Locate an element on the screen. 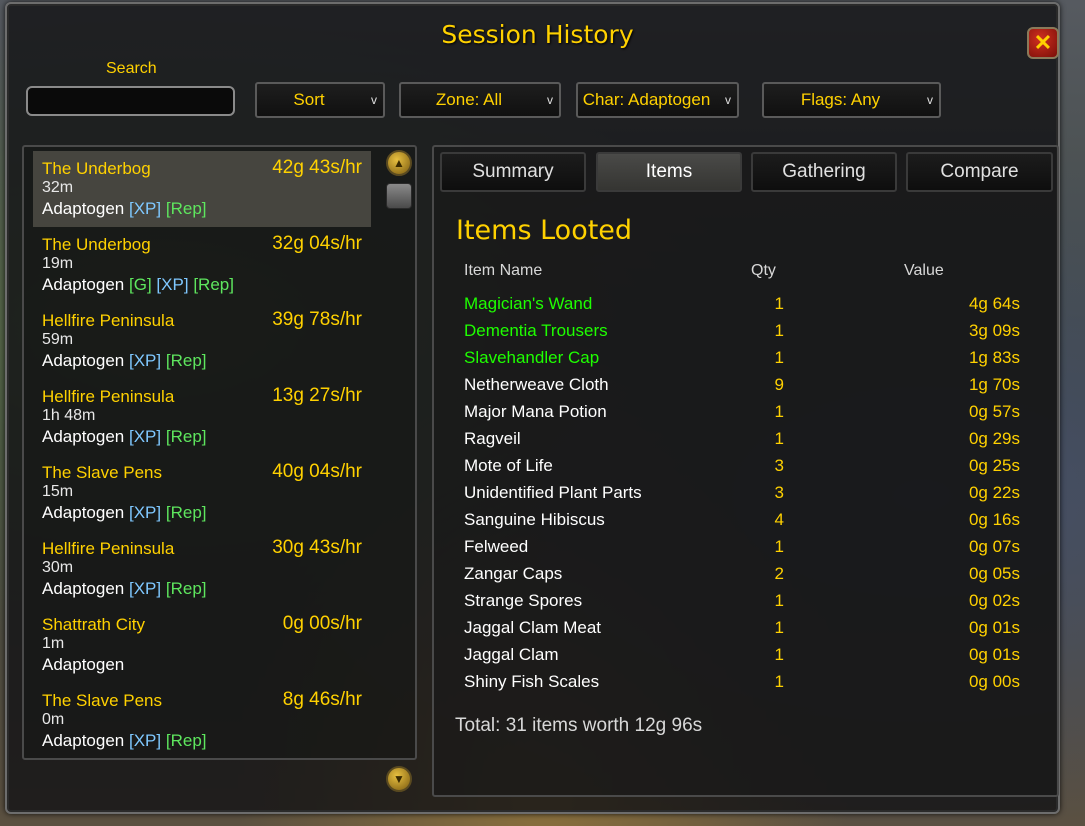  item-row: Magician's Wand 1 4g 64s is located at coordinates (744, 307).